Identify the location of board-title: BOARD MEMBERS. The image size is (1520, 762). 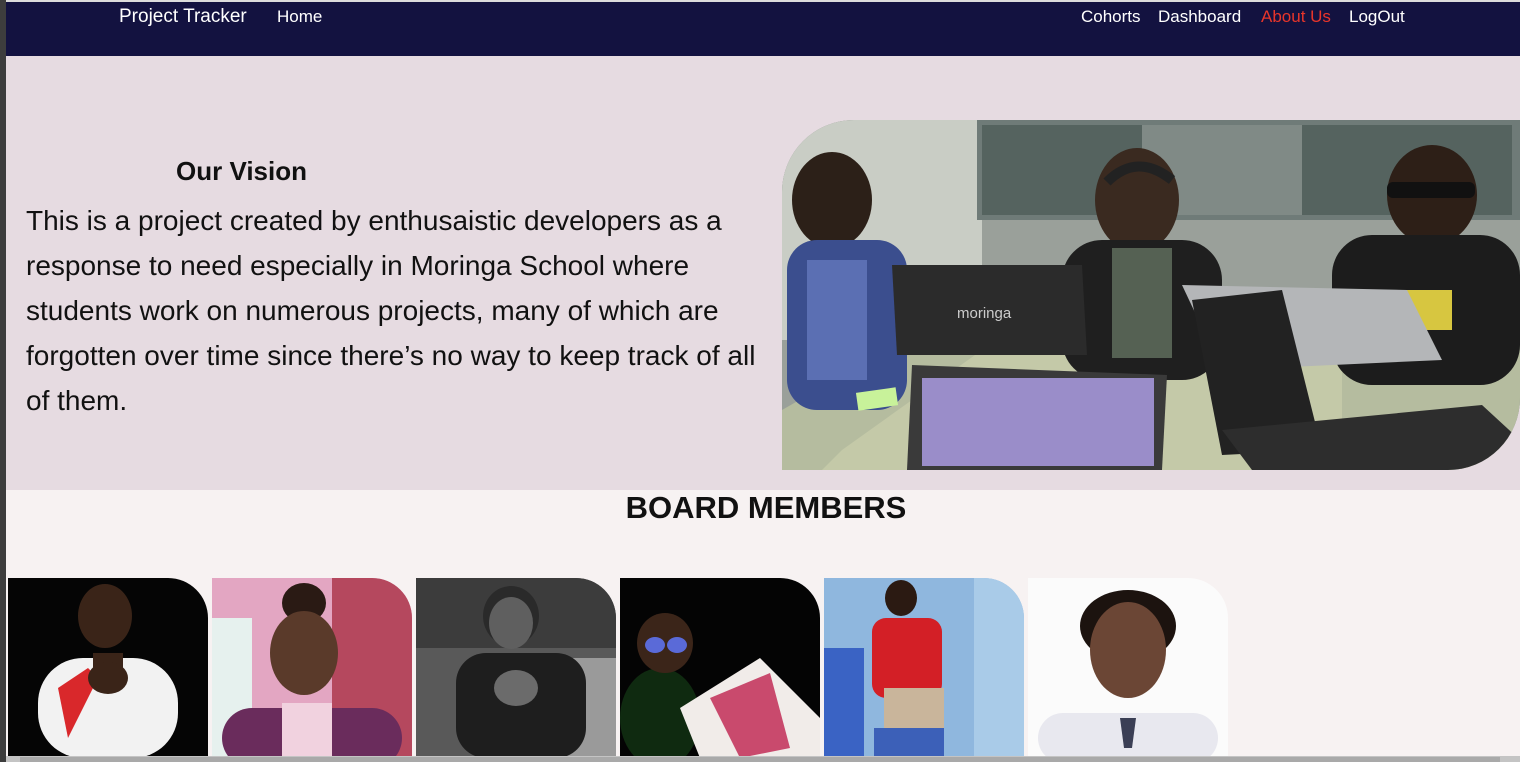
(766, 507).